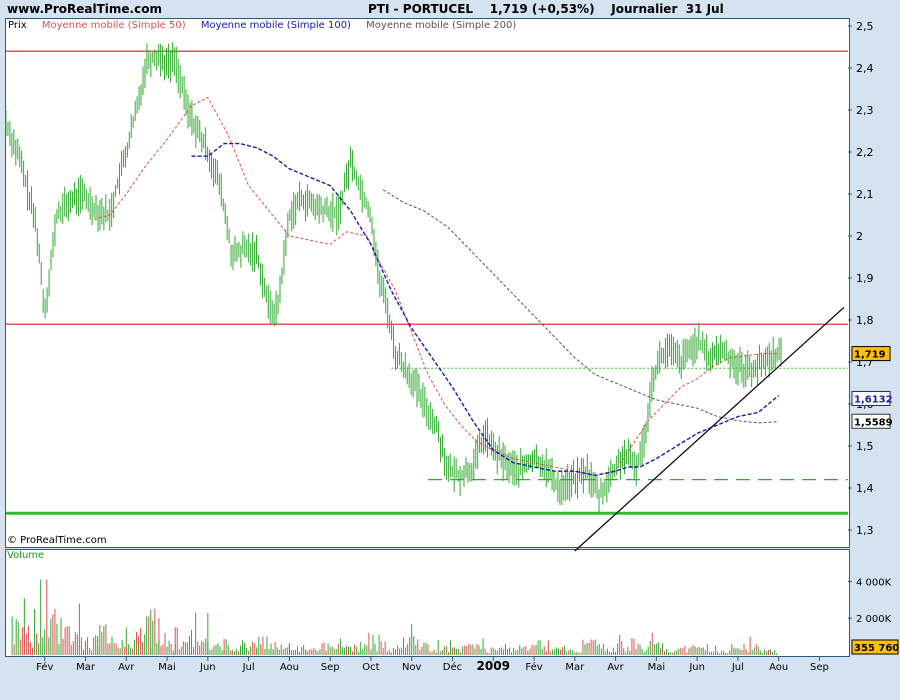  Describe the element at coordinates (865, 68) in the screenshot. I see `price-tick-label: 2,4` at that location.